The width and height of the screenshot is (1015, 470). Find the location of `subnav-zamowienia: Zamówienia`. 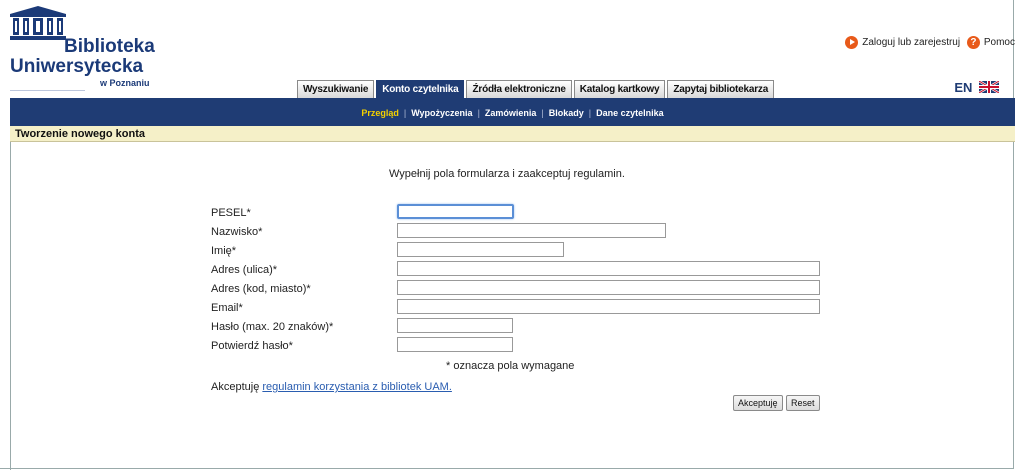

subnav-zamowienia: Zamówienia is located at coordinates (511, 113).